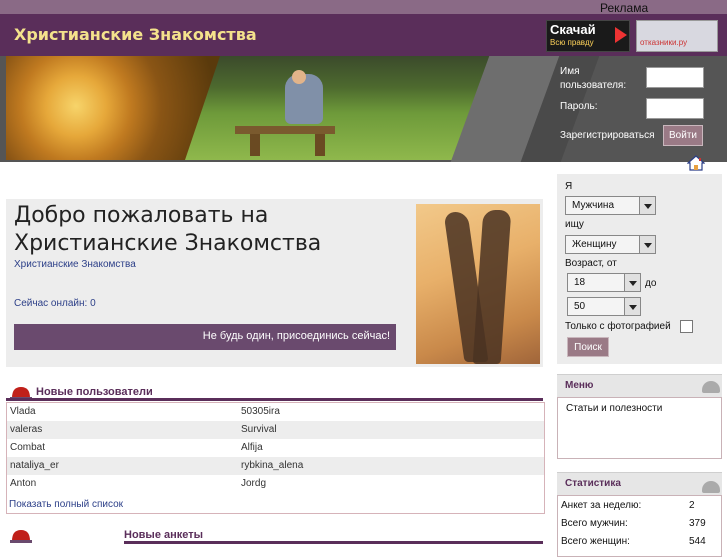 The image size is (727, 557). What do you see at coordinates (675, 108) in the screenshot?
I see `password-input` at bounding box center [675, 108].